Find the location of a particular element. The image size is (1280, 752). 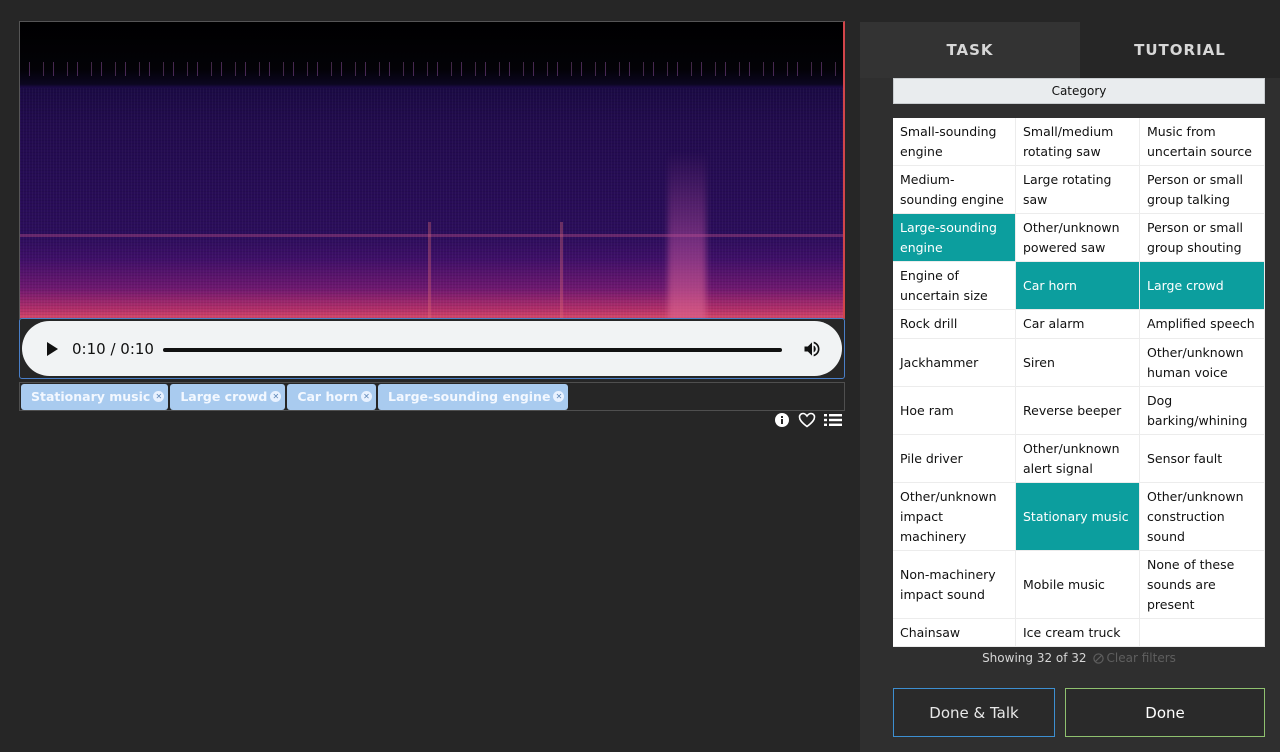

info-icon is located at coordinates (782, 422).